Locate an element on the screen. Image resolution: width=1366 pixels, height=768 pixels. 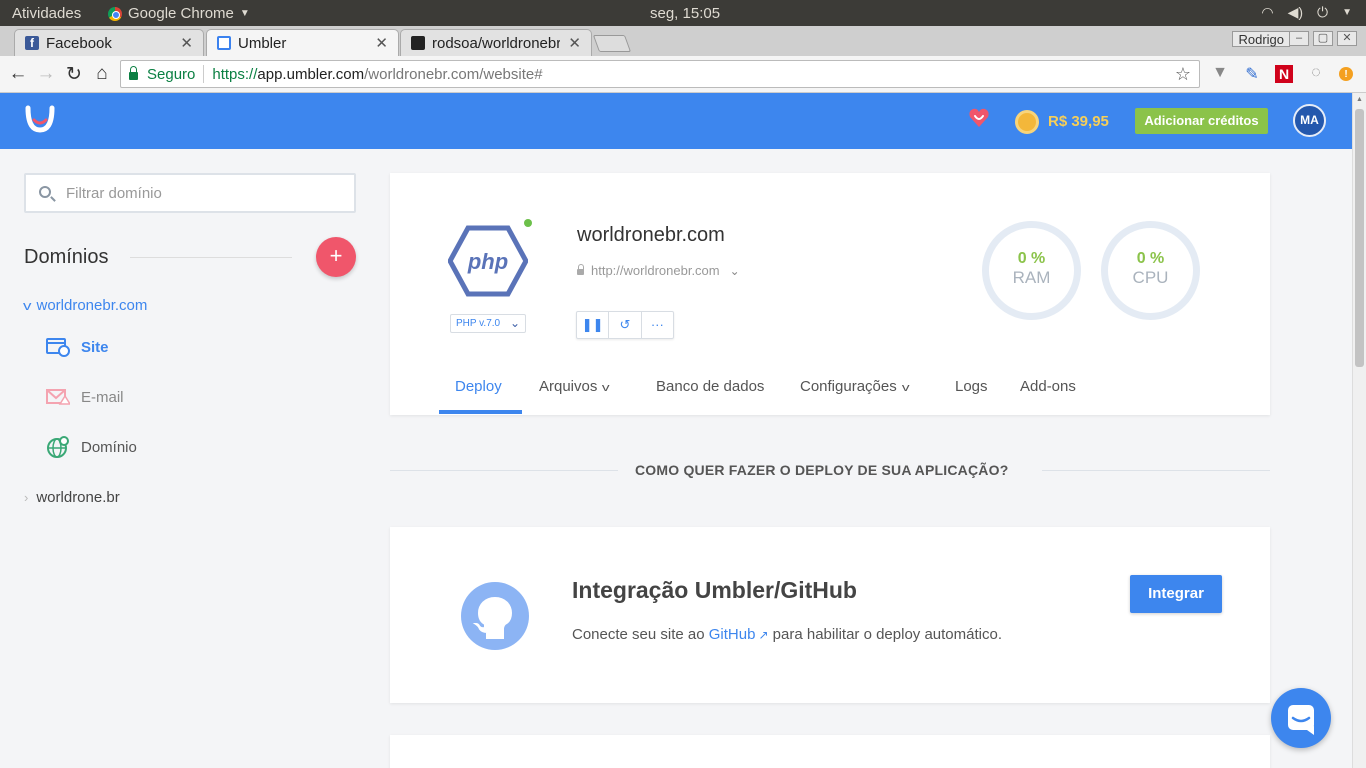
close-window-button: ✕ is located at coordinates (1347, 38).